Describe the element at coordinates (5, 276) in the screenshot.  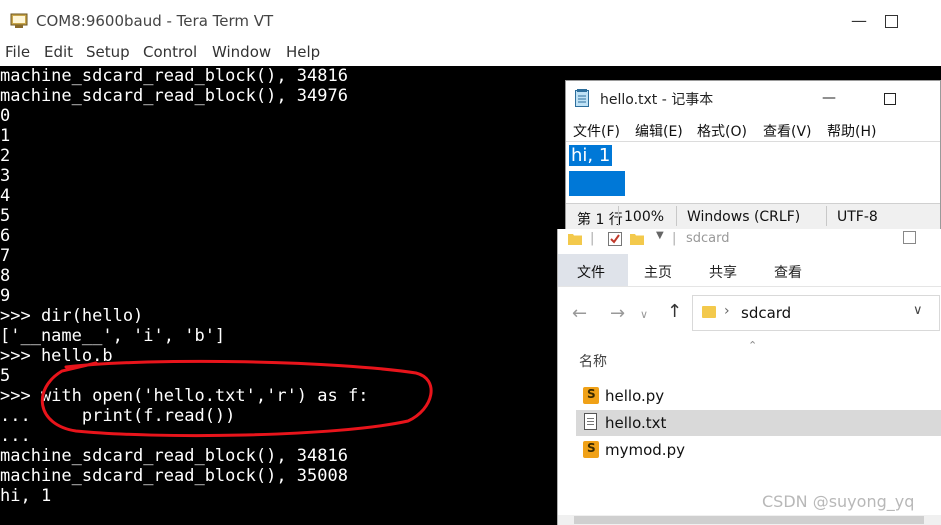
I see `terminal-line: 8` at that location.